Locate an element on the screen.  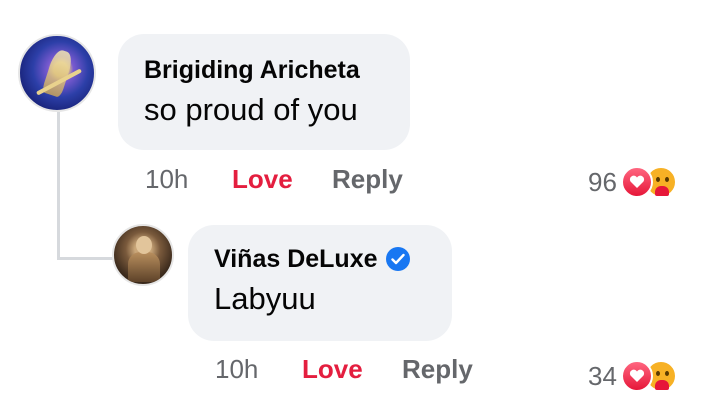
comment-author: Brigiding Aricheta is located at coordinates (264, 70).